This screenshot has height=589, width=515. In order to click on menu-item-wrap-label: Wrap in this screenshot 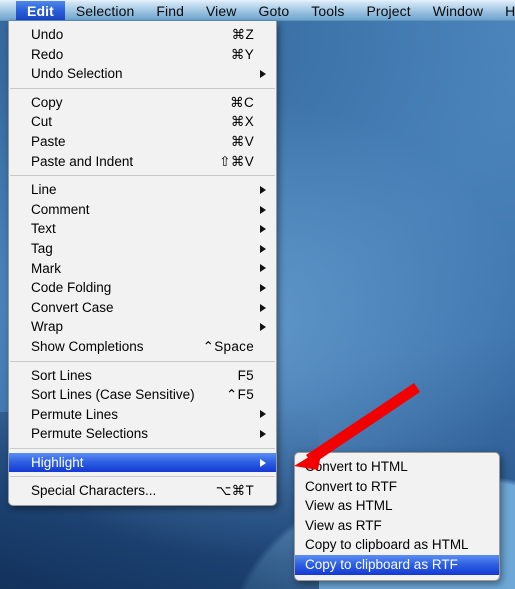, I will do `click(47, 327)`.